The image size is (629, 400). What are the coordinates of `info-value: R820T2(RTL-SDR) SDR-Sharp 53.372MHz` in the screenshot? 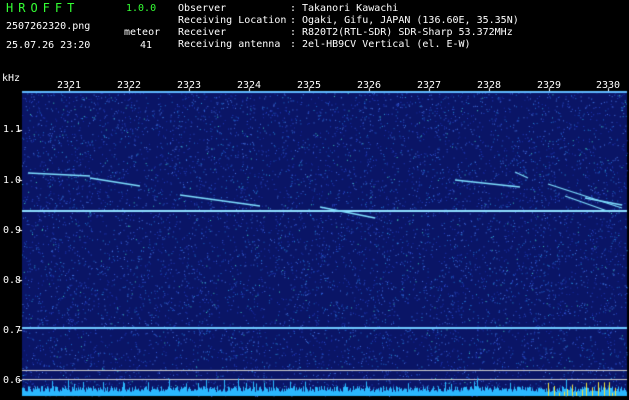 It's located at (407, 32).